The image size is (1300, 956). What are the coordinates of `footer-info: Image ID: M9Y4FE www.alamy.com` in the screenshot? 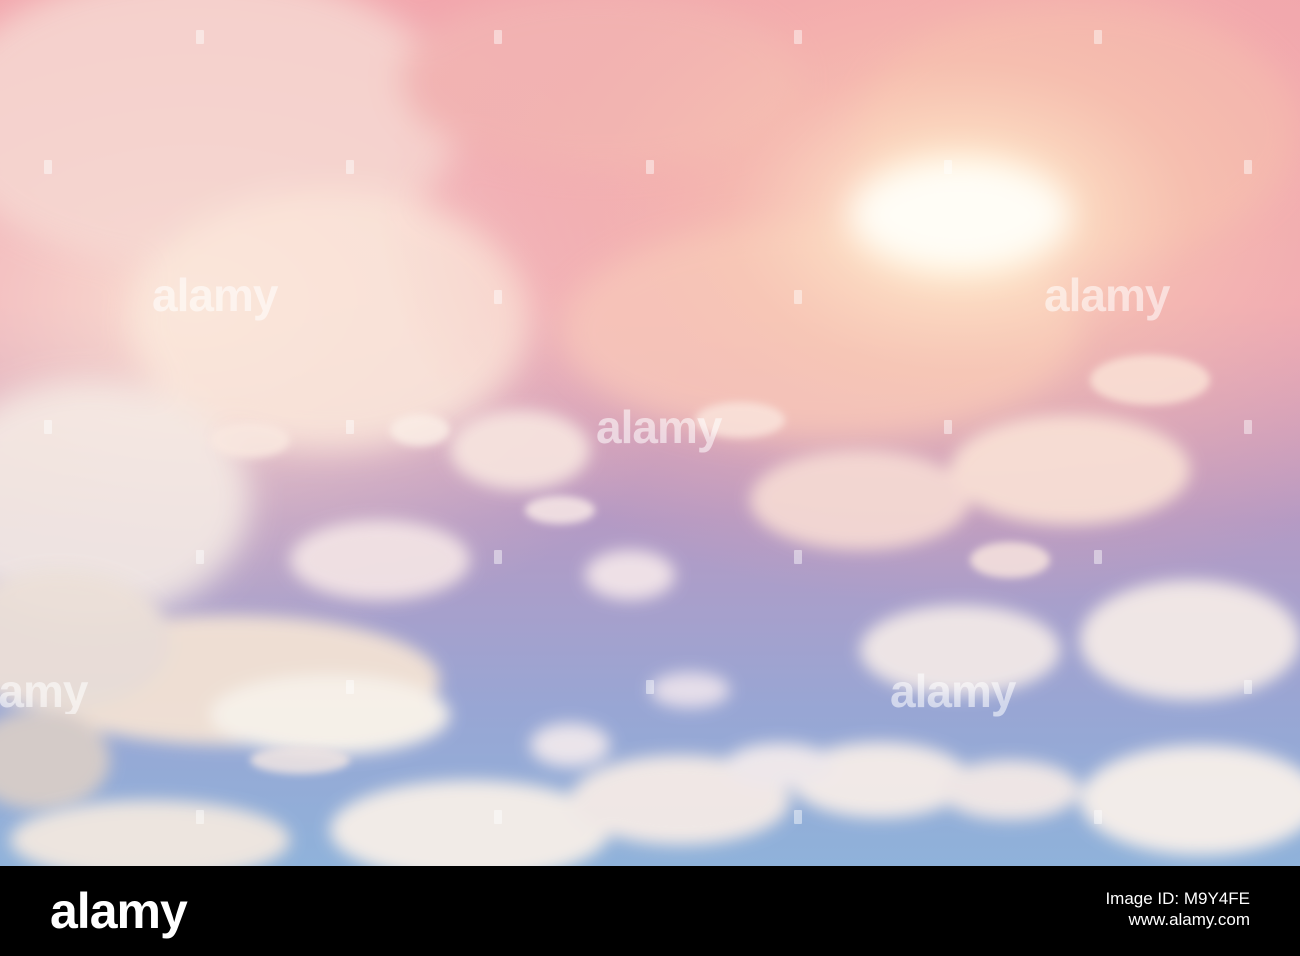 It's located at (1177, 909).